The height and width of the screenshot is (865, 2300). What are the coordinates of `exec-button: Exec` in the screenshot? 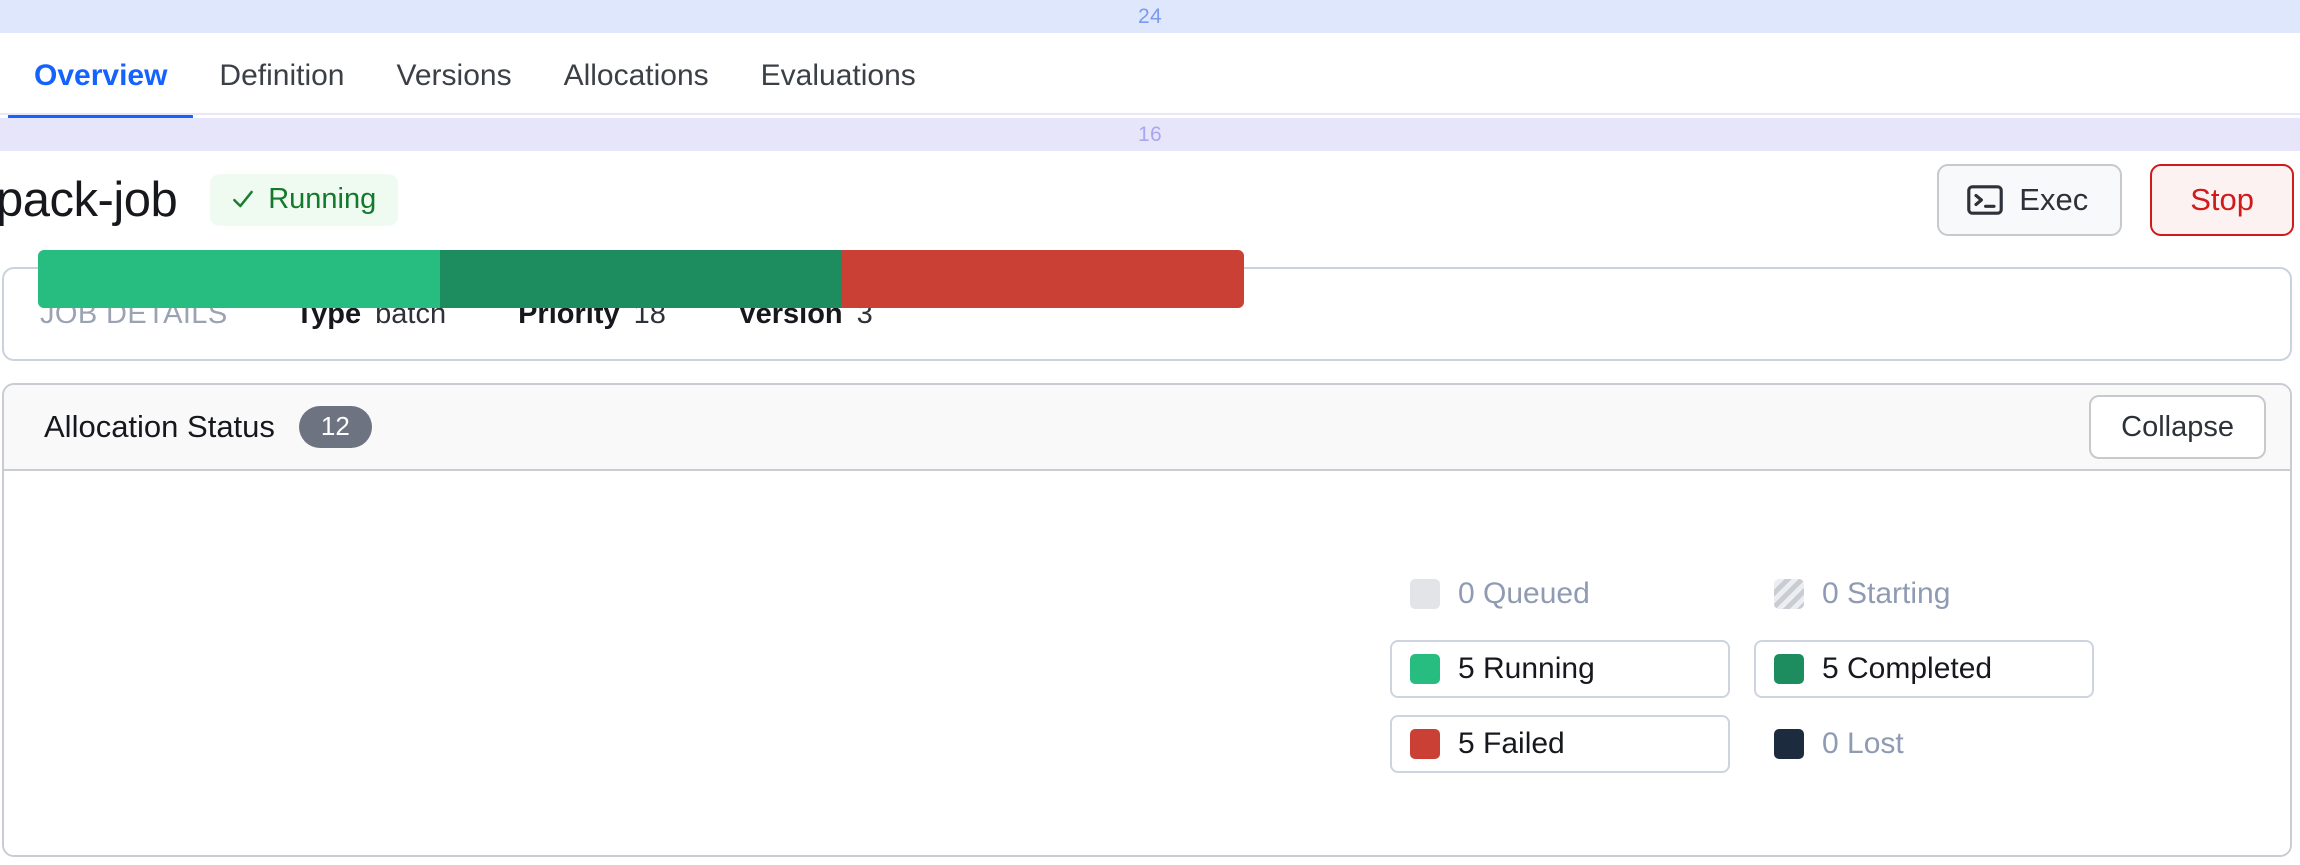 It's located at (2030, 200).